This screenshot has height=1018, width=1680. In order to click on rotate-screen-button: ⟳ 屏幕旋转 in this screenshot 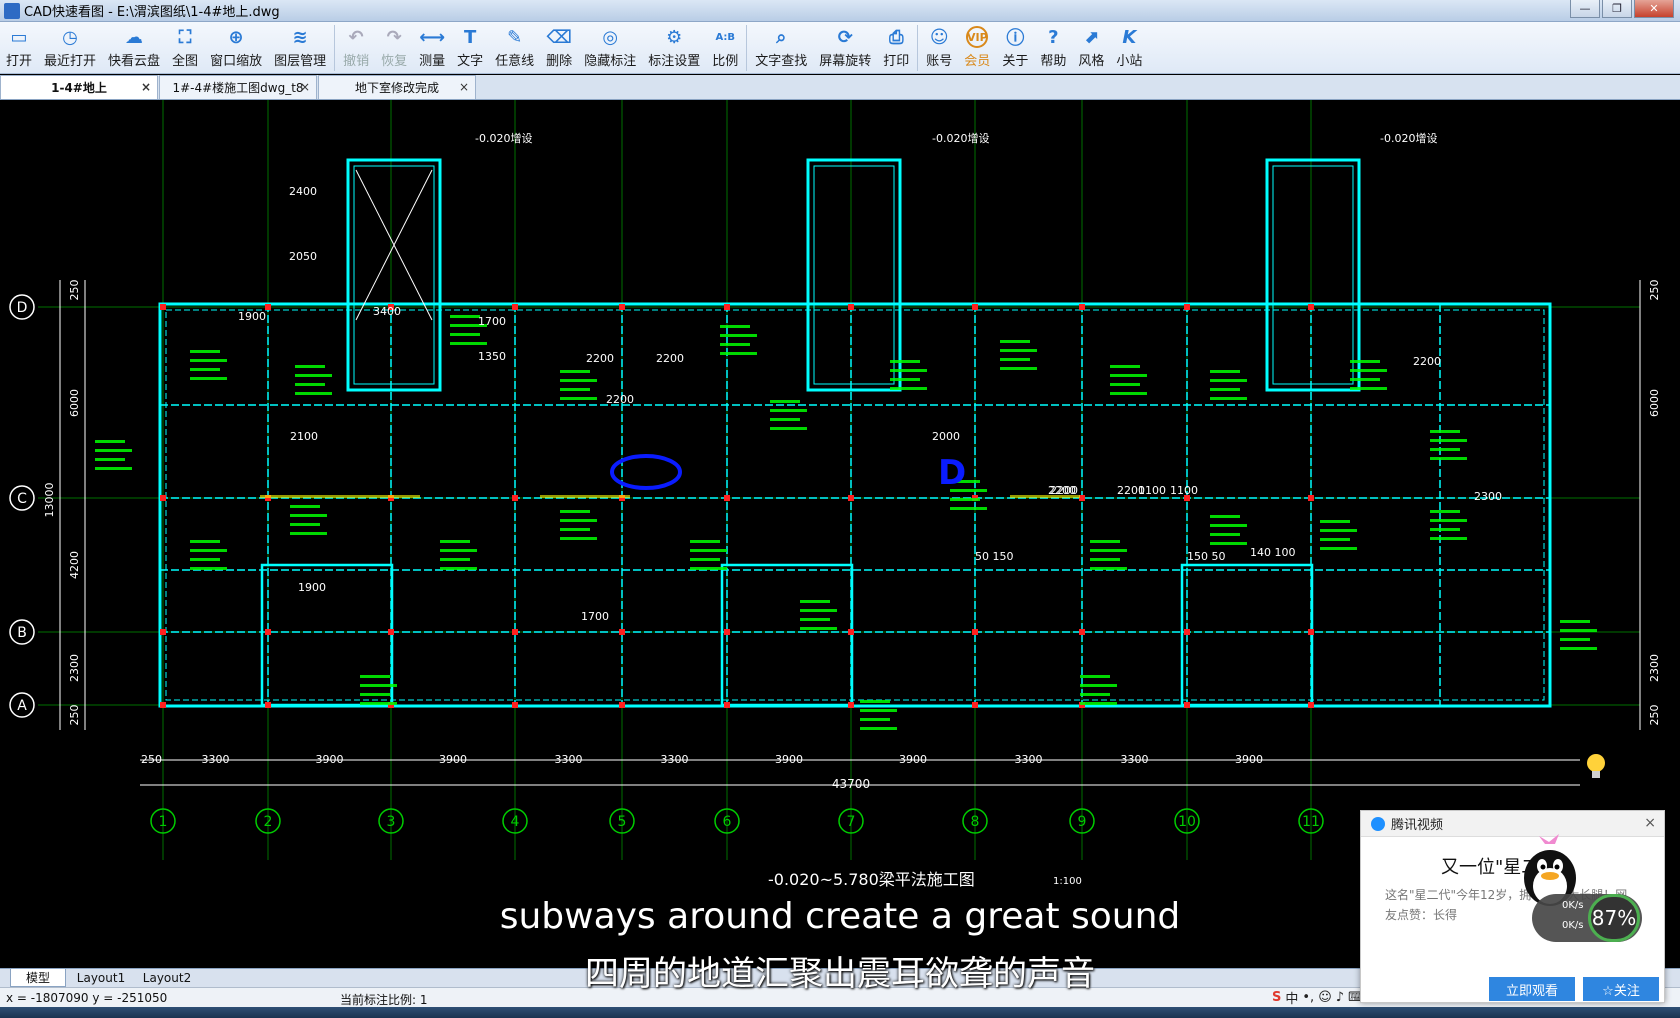, I will do `click(845, 48)`.